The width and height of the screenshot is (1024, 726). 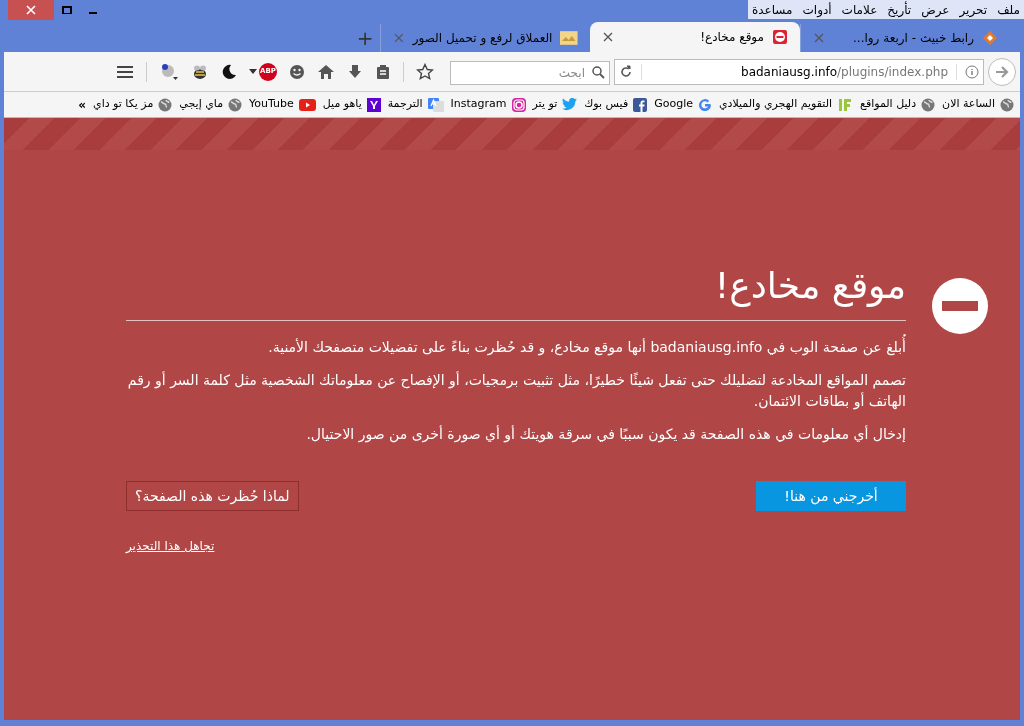 I want to click on menu-item: تحرير, so click(x=973, y=9).